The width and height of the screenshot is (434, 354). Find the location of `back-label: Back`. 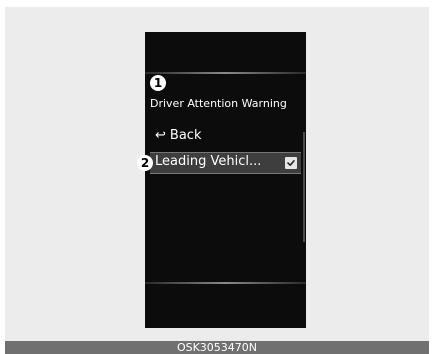

back-label: Back is located at coordinates (185, 135).